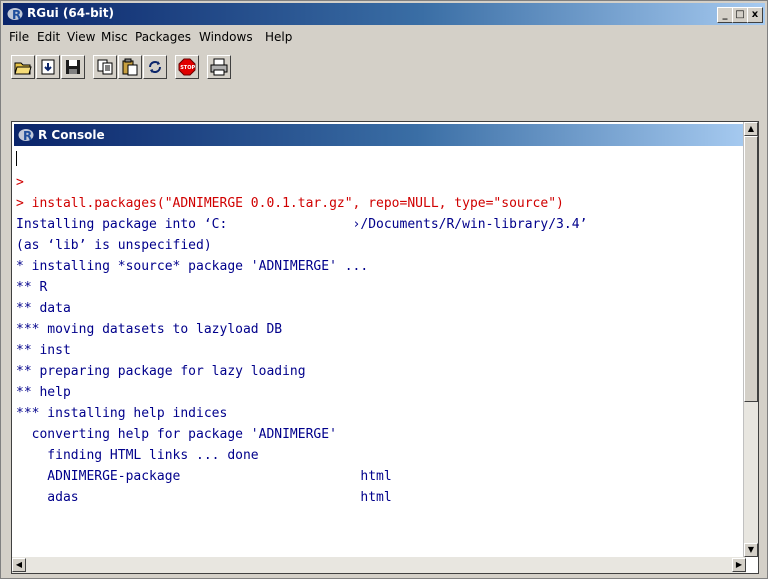  I want to click on copy-button, so click(105, 67).